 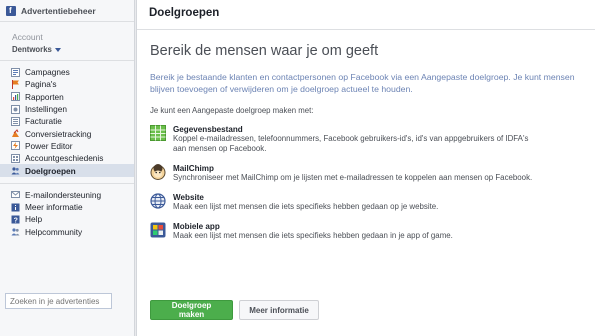 I want to click on option-title: Gegevensbestand, so click(x=208, y=129).